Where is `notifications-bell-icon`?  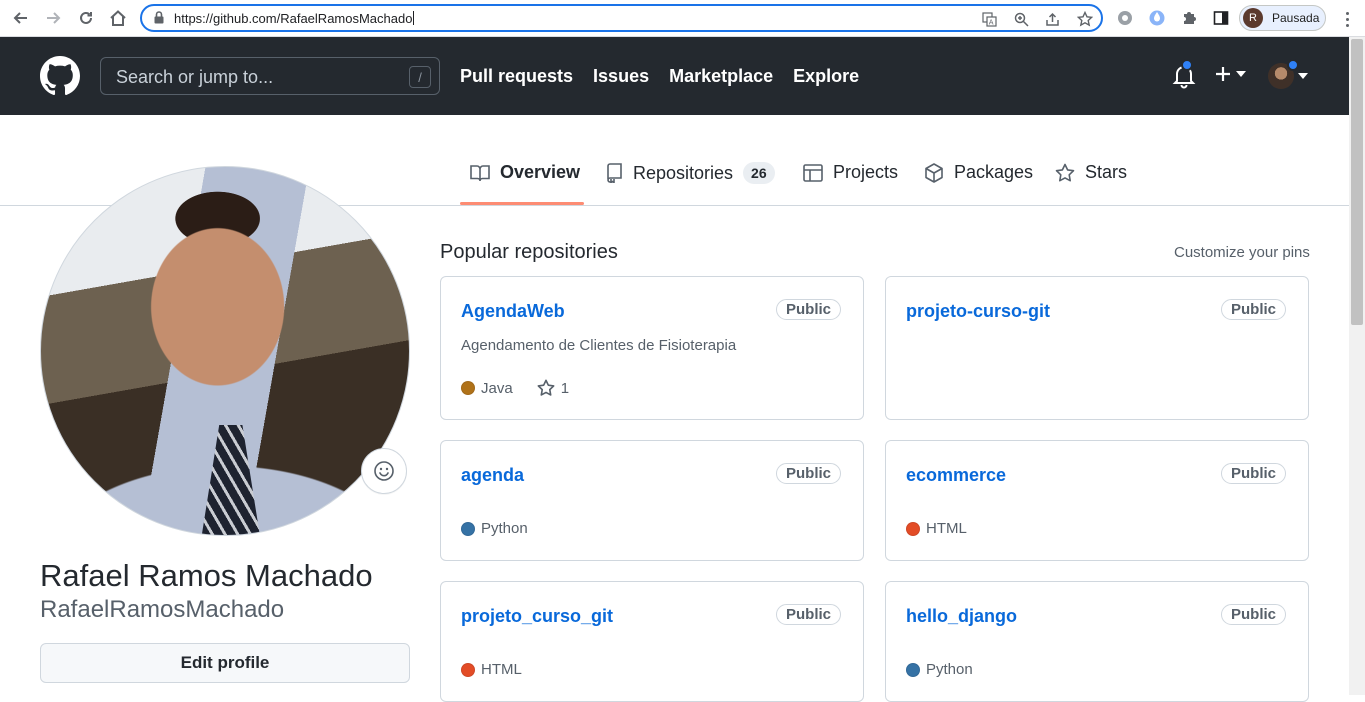 notifications-bell-icon is located at coordinates (1184, 76).